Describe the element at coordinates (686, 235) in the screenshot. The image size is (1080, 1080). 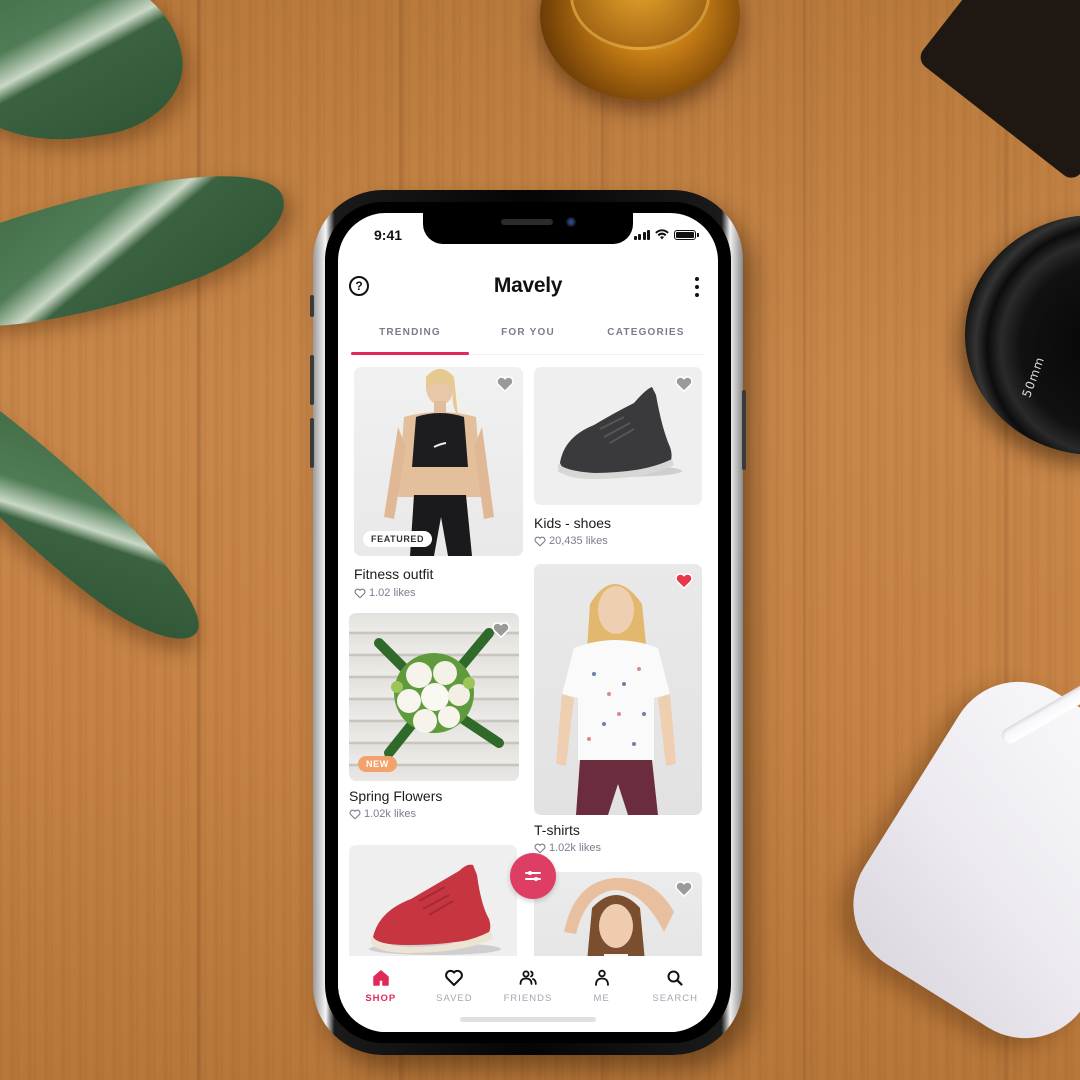
I see `battery-icon` at that location.